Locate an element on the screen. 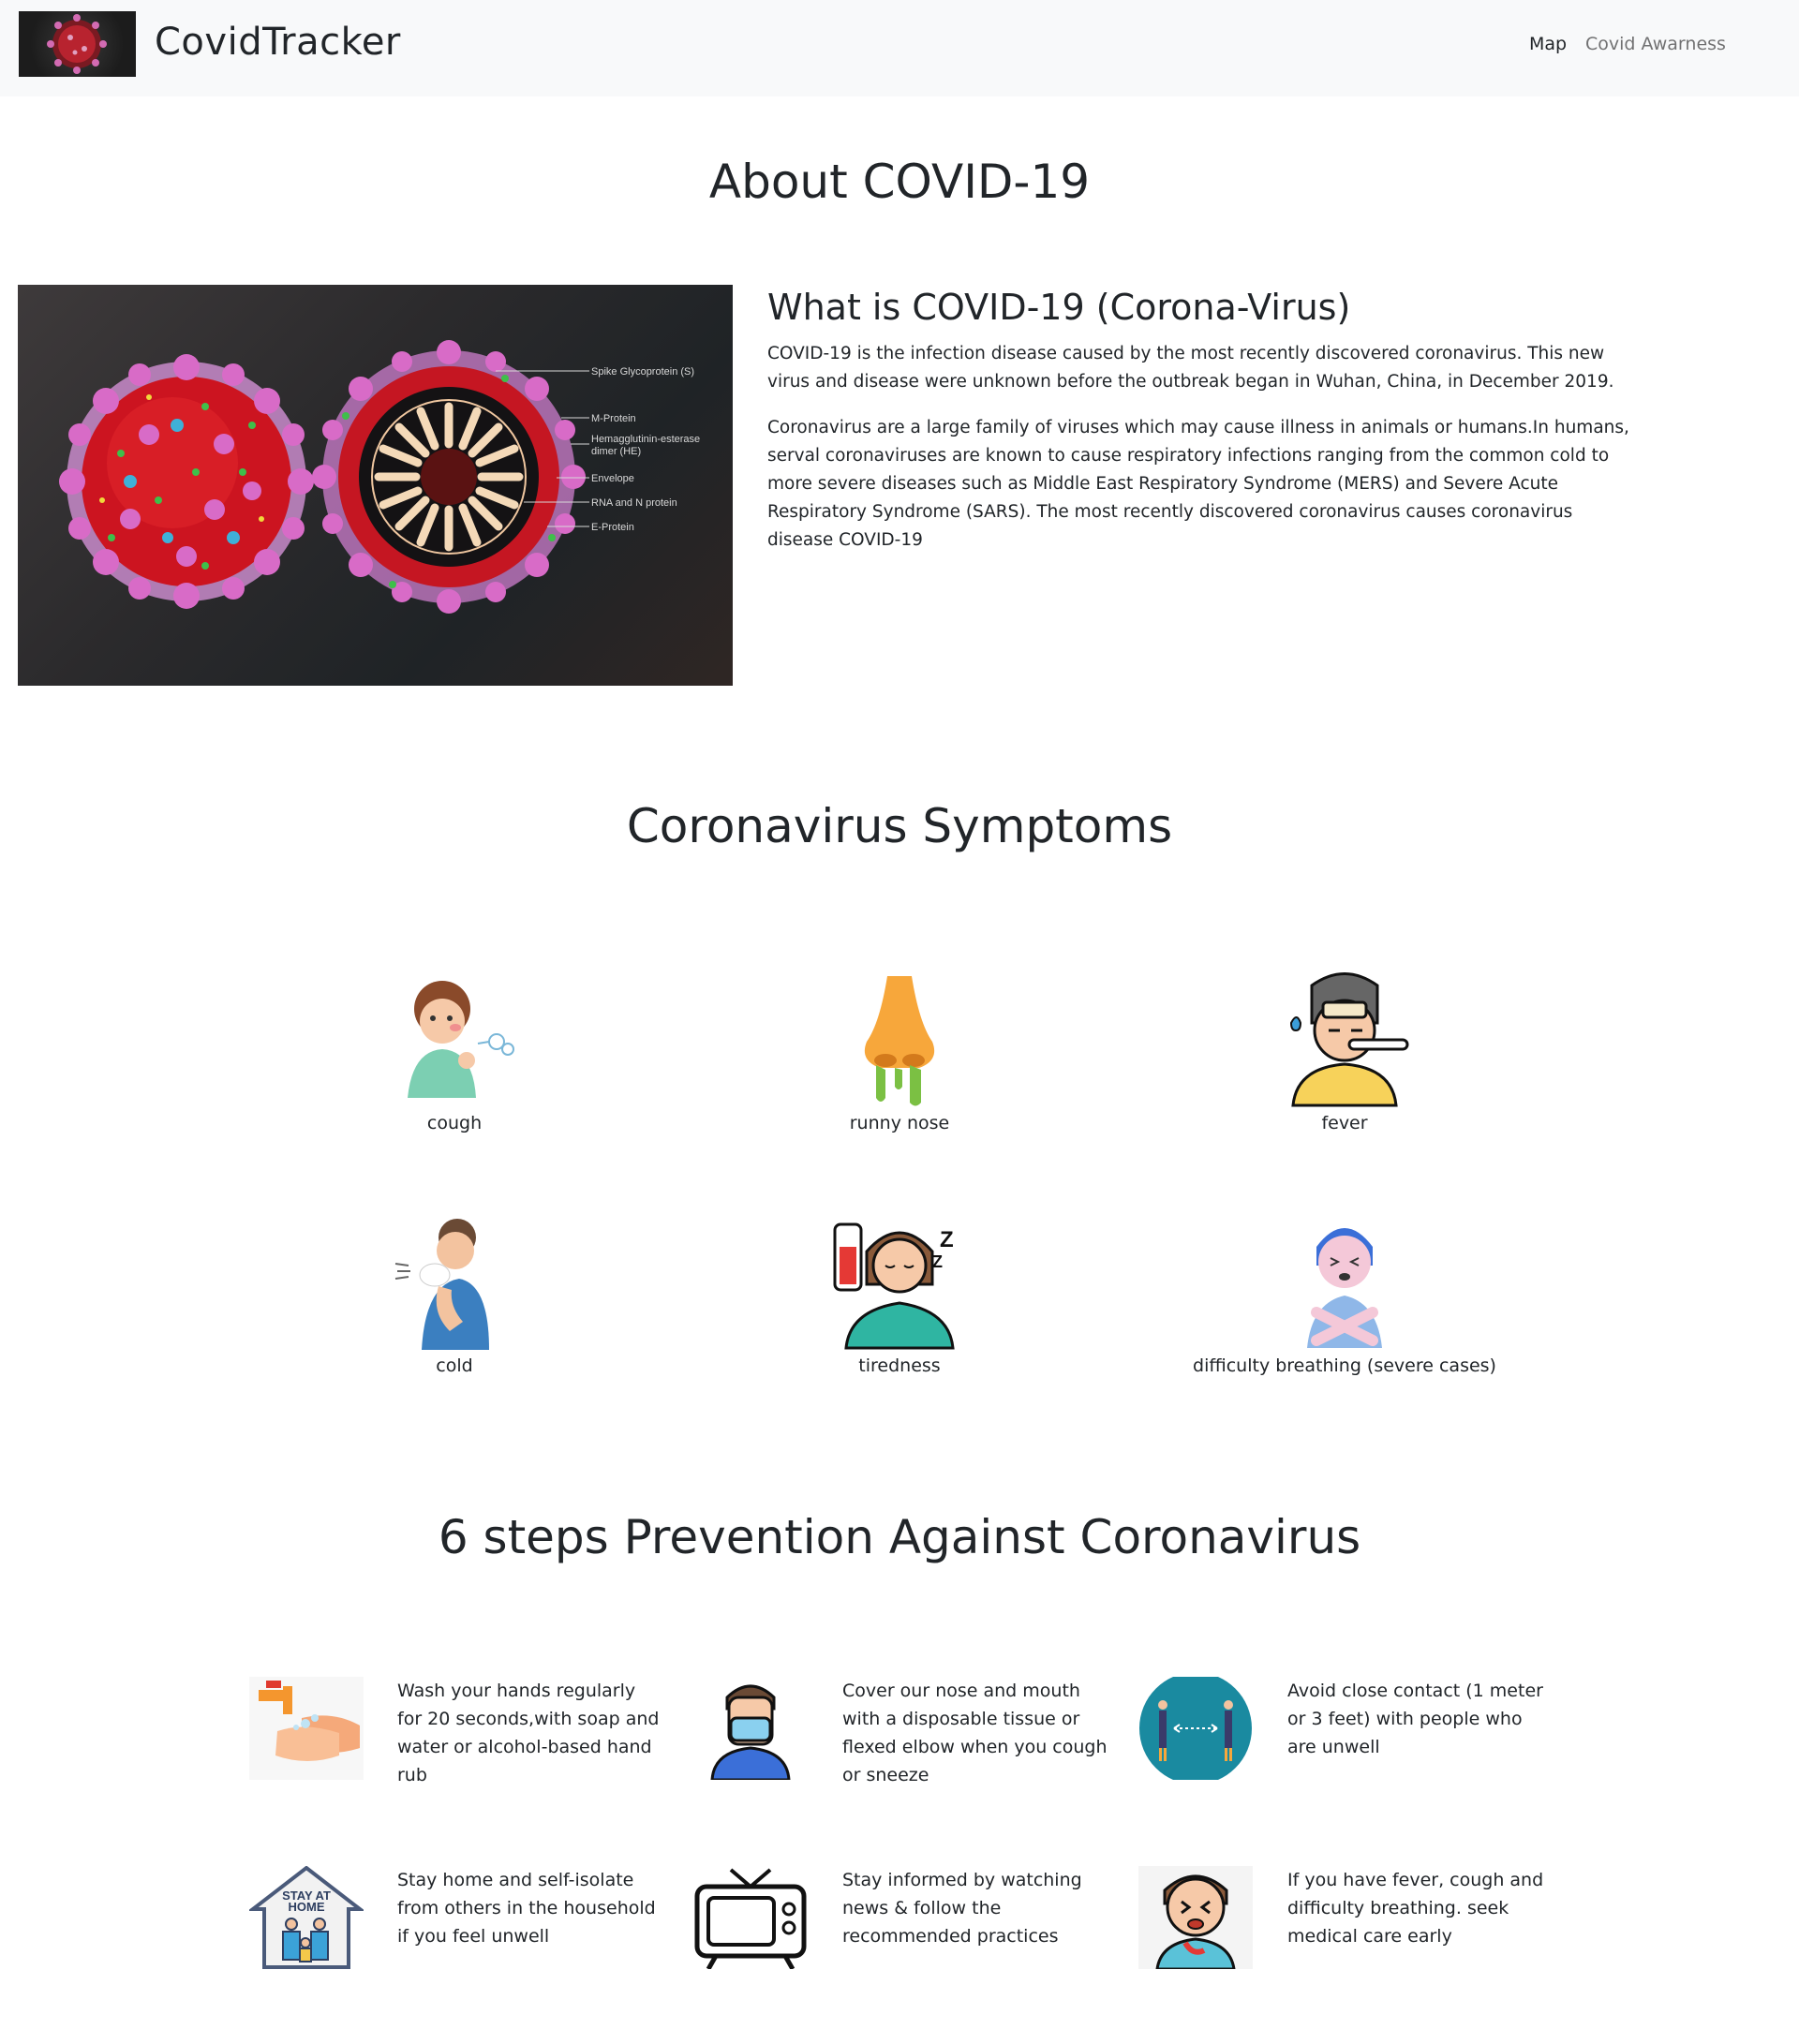  brand-logo is located at coordinates (77, 44).